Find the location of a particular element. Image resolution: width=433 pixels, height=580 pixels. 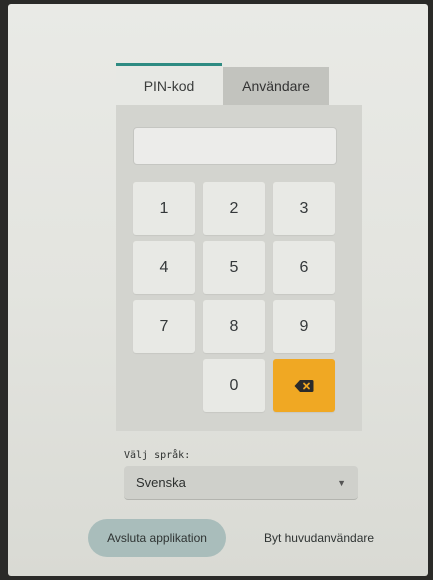

key-1: 1 is located at coordinates (164, 208).